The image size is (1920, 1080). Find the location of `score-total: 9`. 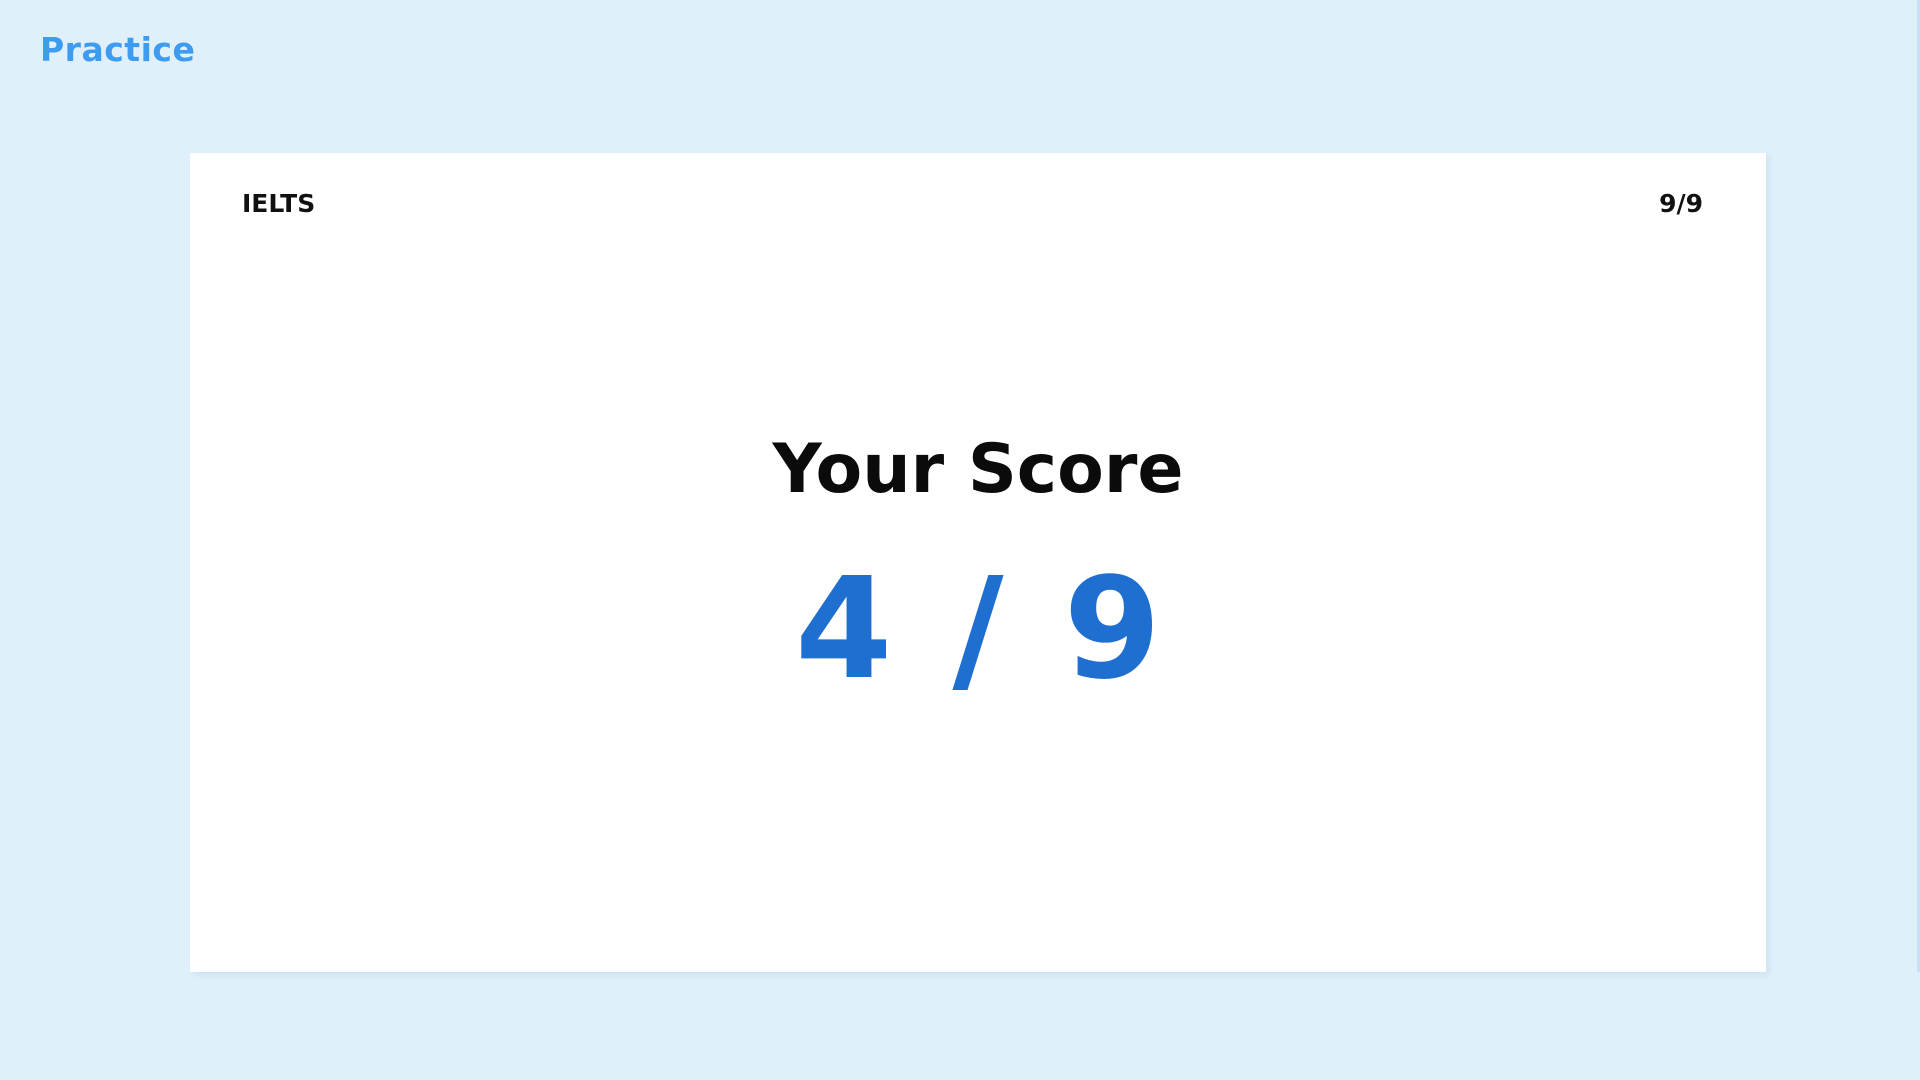

score-total: 9 is located at coordinates (1112, 629).